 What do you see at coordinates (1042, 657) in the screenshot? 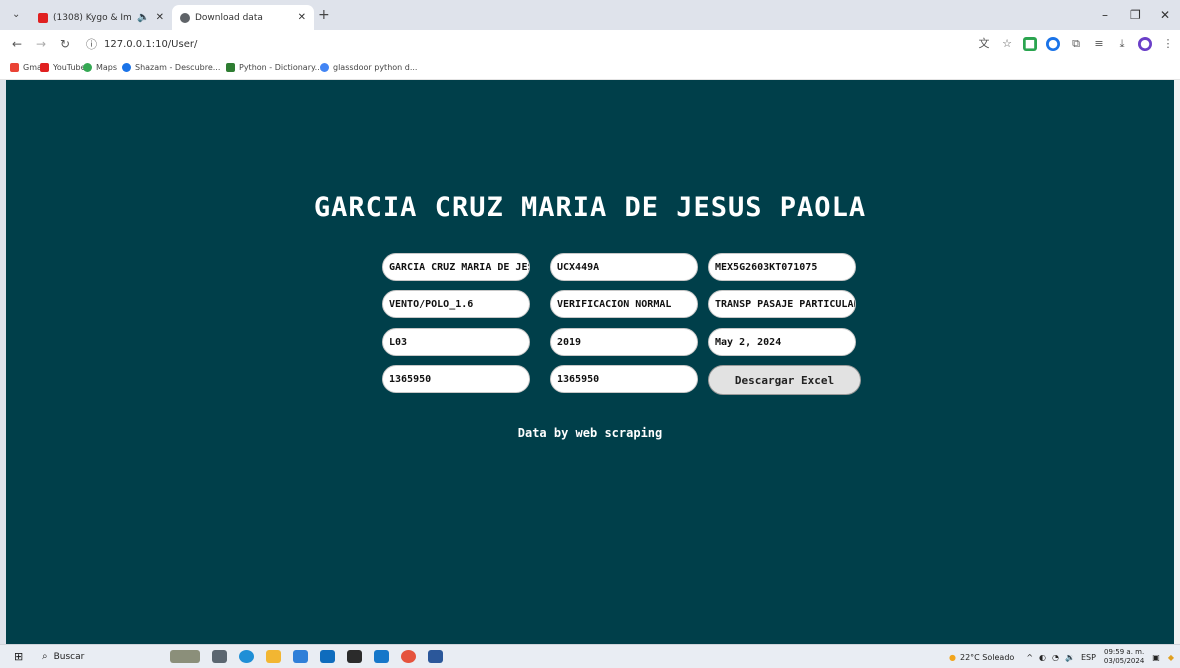
I see `tray-apps-icon: ◐` at bounding box center [1042, 657].